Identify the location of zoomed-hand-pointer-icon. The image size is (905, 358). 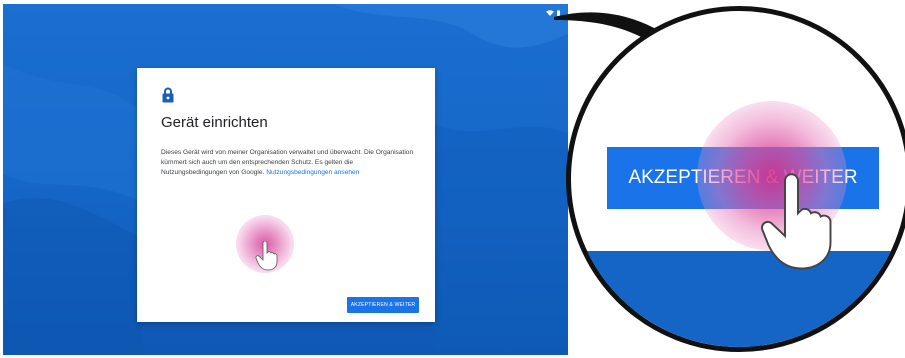
(796, 221).